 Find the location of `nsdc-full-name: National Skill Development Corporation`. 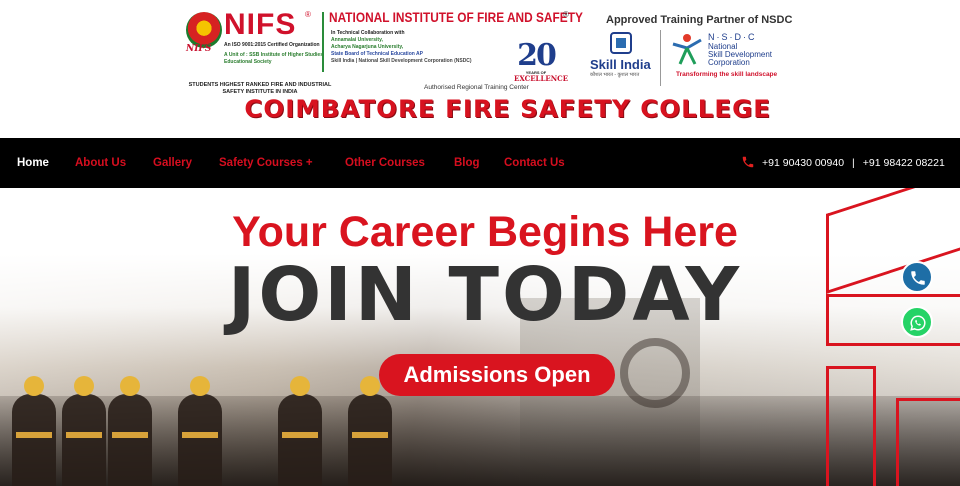

nsdc-full-name: National Skill Development Corporation is located at coordinates (740, 55).